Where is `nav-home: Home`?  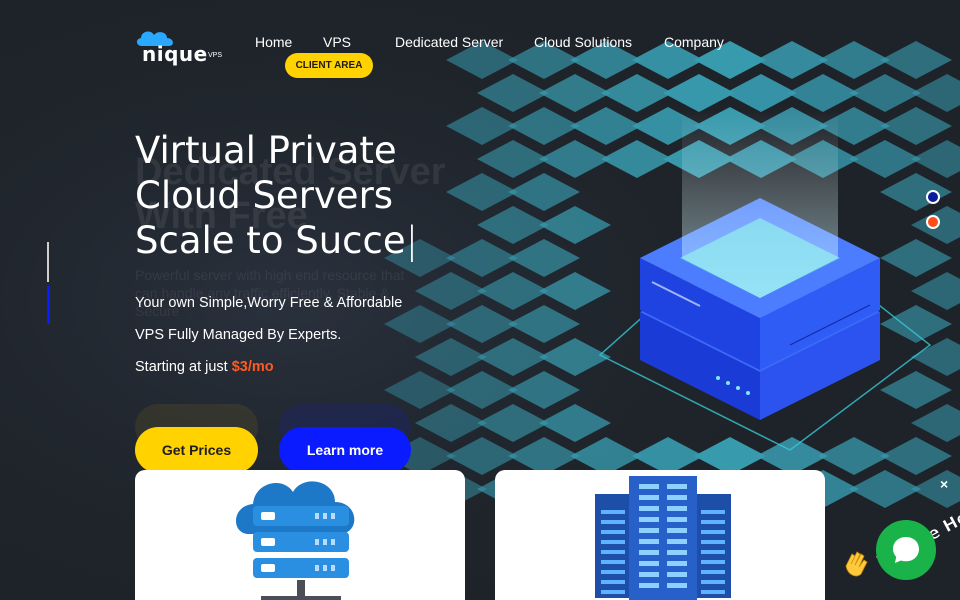 nav-home: Home is located at coordinates (273, 42).